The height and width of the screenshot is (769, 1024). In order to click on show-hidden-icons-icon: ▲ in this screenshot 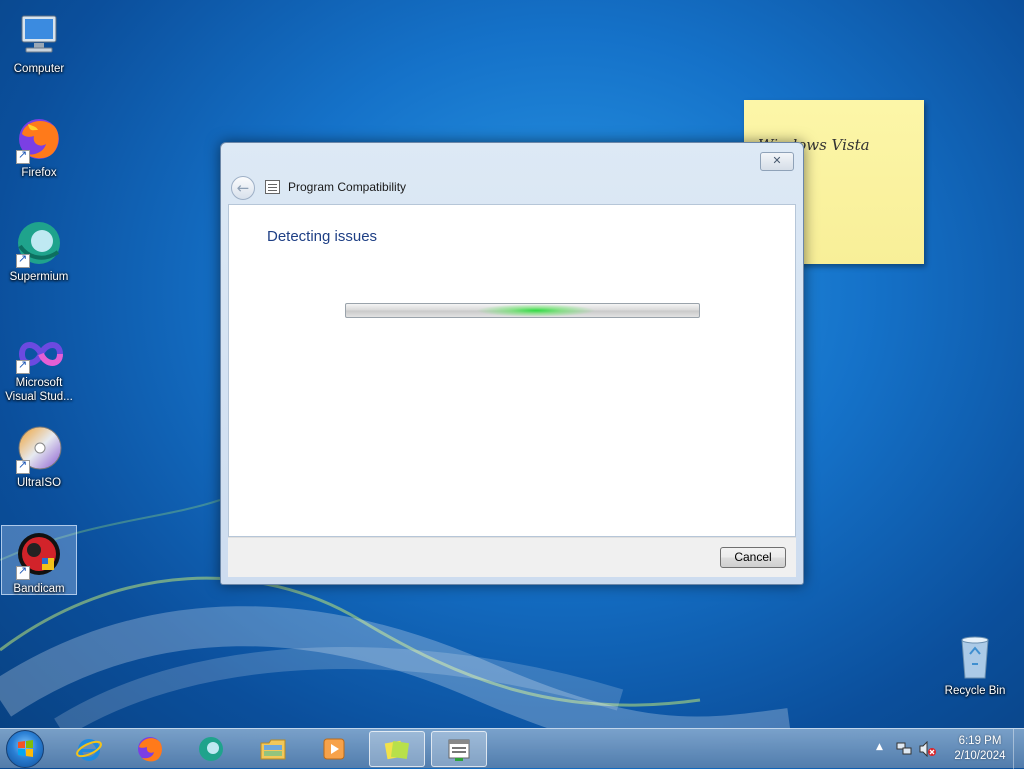, I will do `click(879, 747)`.